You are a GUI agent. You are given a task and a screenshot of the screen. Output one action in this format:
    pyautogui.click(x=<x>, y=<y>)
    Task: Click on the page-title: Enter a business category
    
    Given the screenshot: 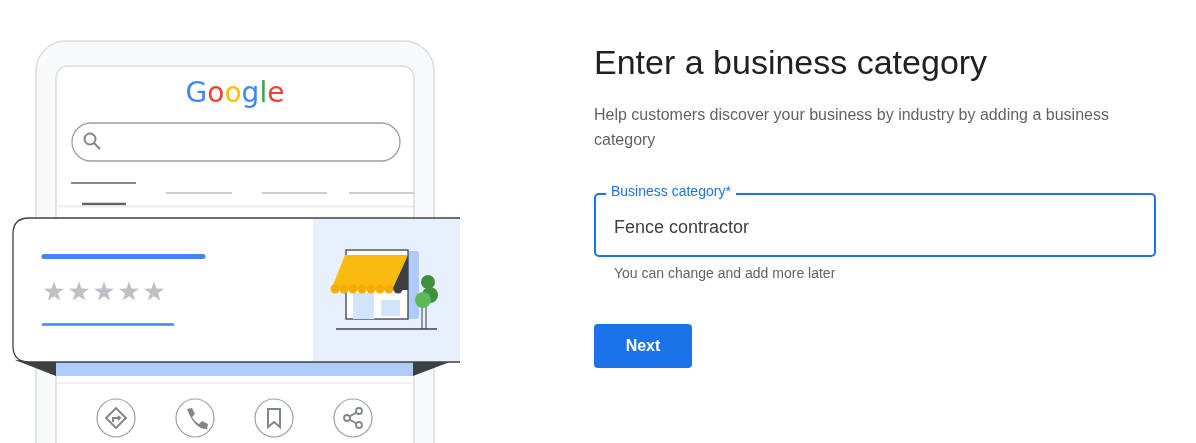 What is the action you would take?
    pyautogui.click(x=791, y=62)
    